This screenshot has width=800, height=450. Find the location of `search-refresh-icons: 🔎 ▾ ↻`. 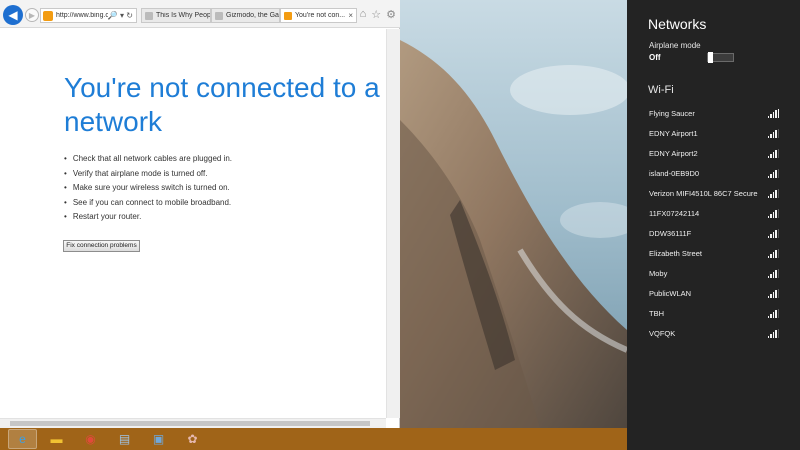

search-refresh-icons: 🔎 ▾ ↻ is located at coordinates (120, 15).